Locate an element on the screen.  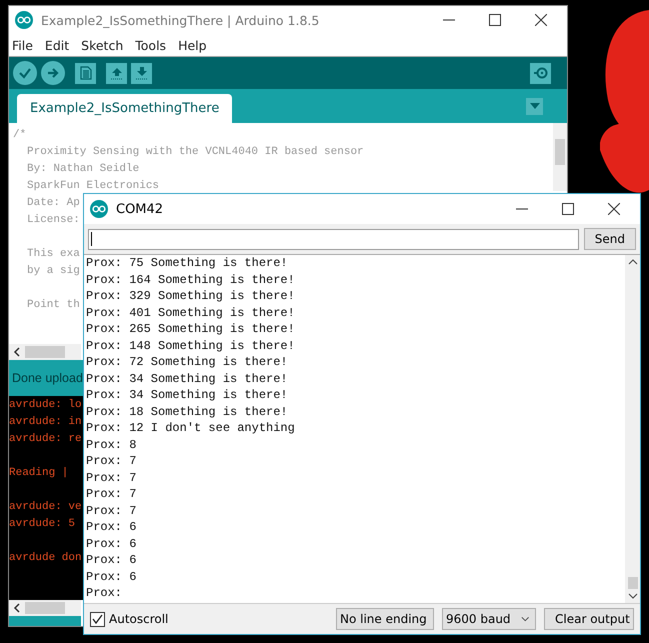
output-line: Prox: 401 Something is there! is located at coordinates (190, 312).